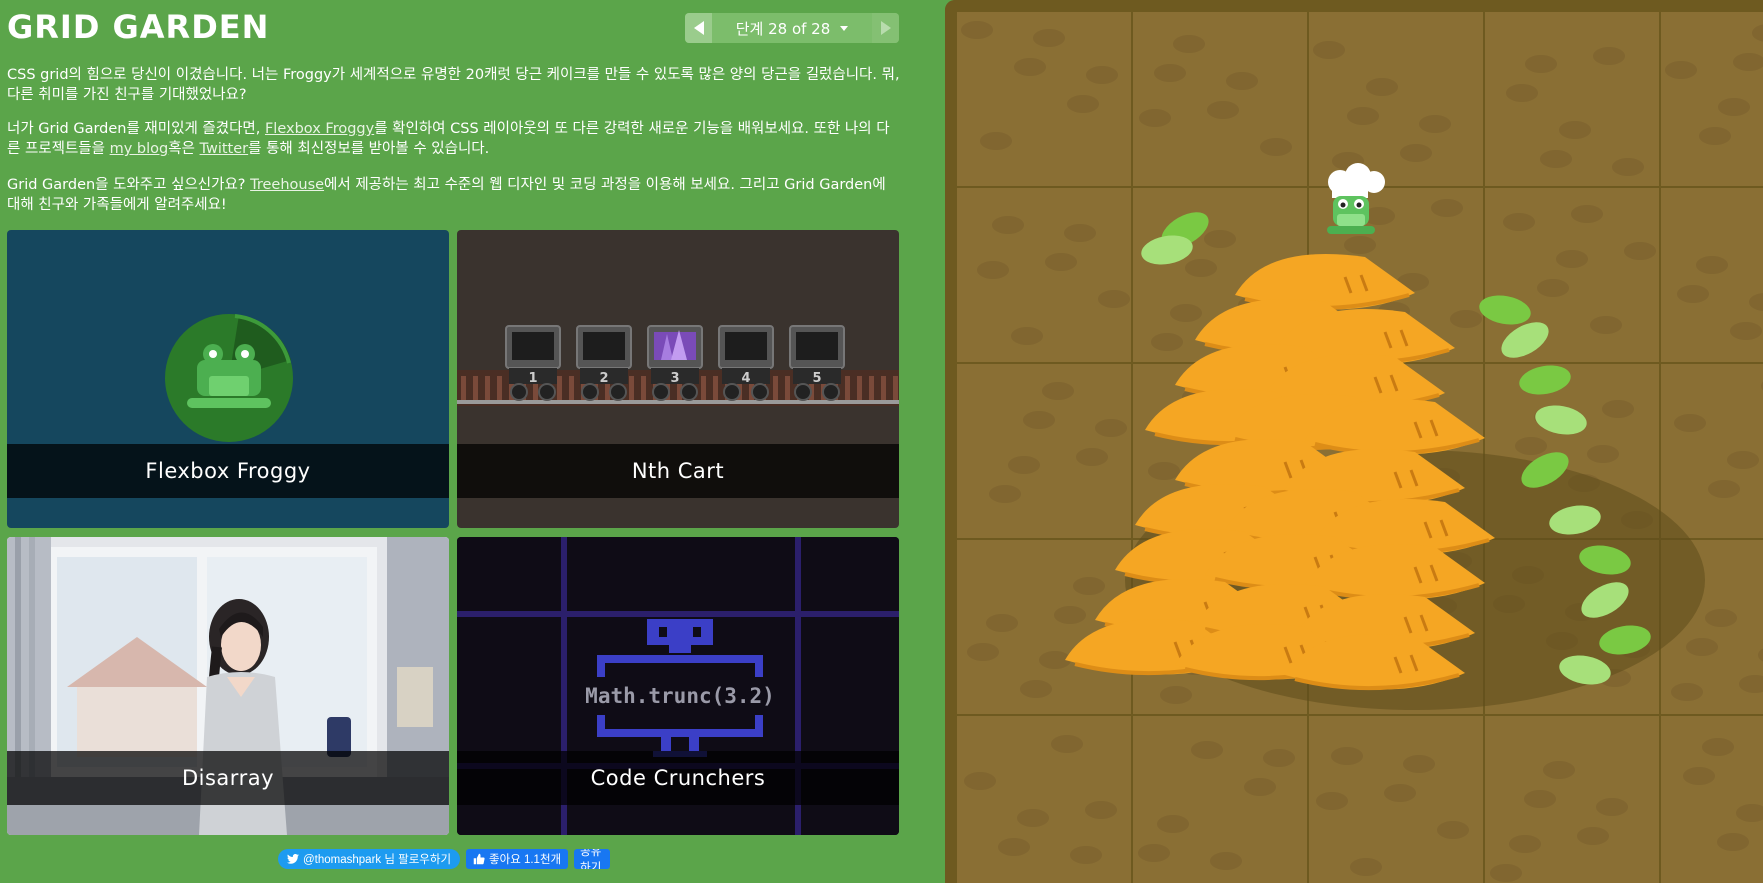 The height and width of the screenshot is (883, 1763). I want to click on cart-number: 1, so click(532, 378).